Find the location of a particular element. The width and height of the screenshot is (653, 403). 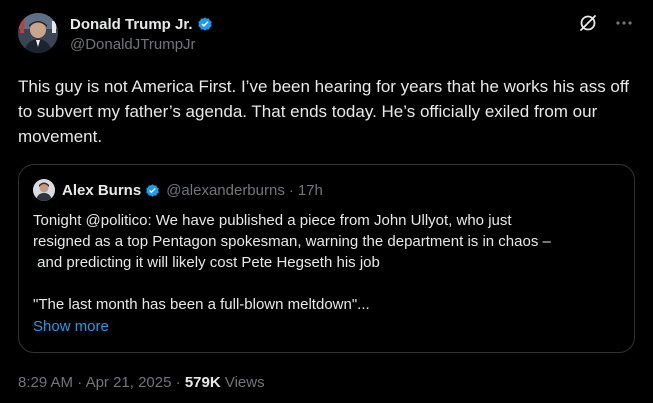

author-display-name: Donald Trump Jr. is located at coordinates (131, 24).